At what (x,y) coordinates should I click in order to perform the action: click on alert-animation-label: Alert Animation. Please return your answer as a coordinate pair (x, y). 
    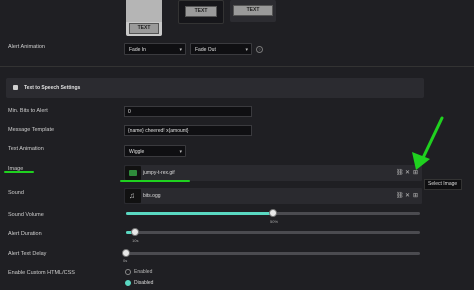
    Looking at the image, I should click on (26, 47).